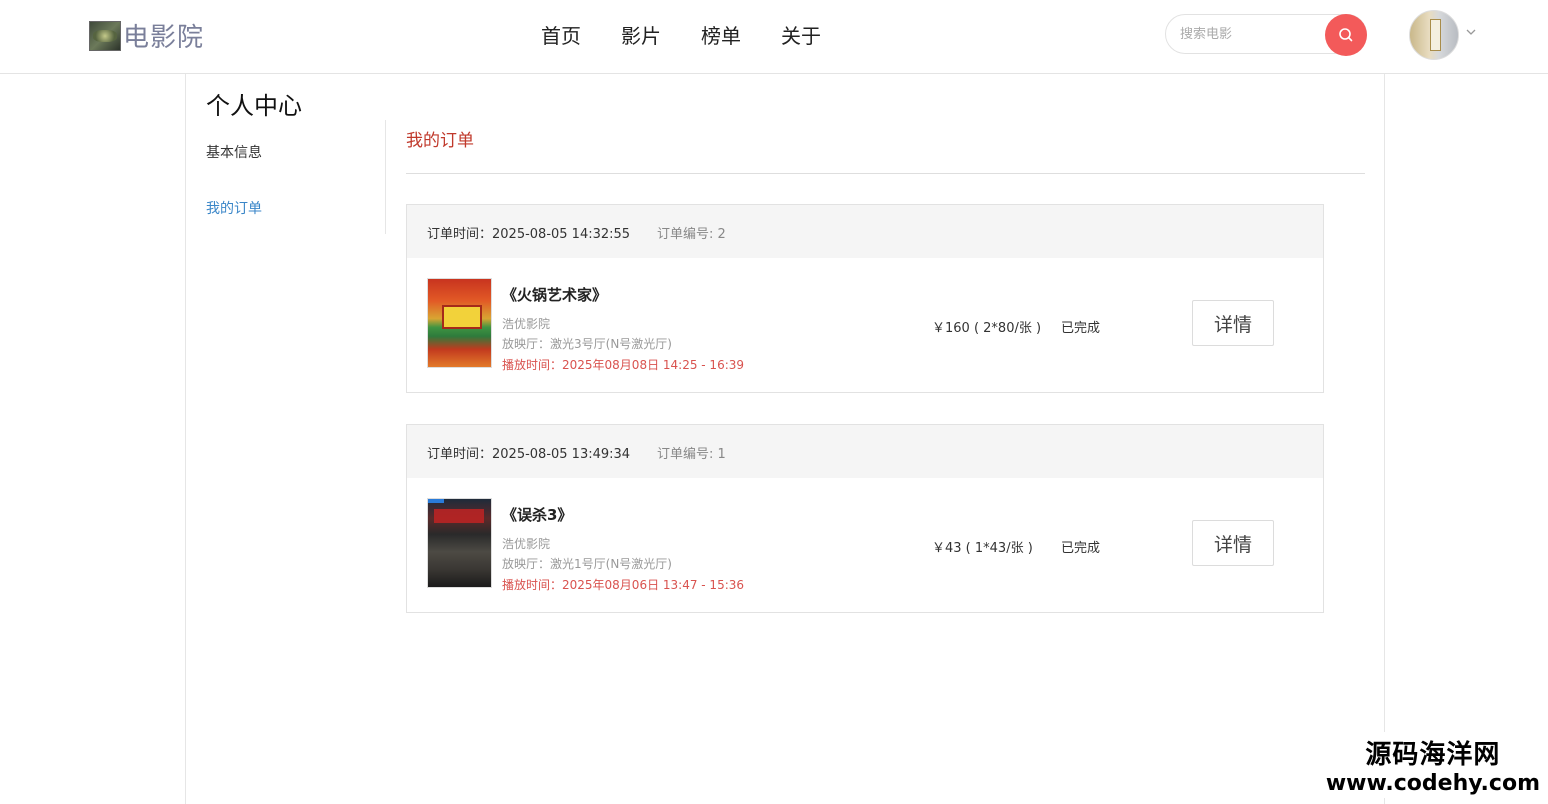  I want to click on sidebar: 基本信息 我的订单, so click(286, 177).